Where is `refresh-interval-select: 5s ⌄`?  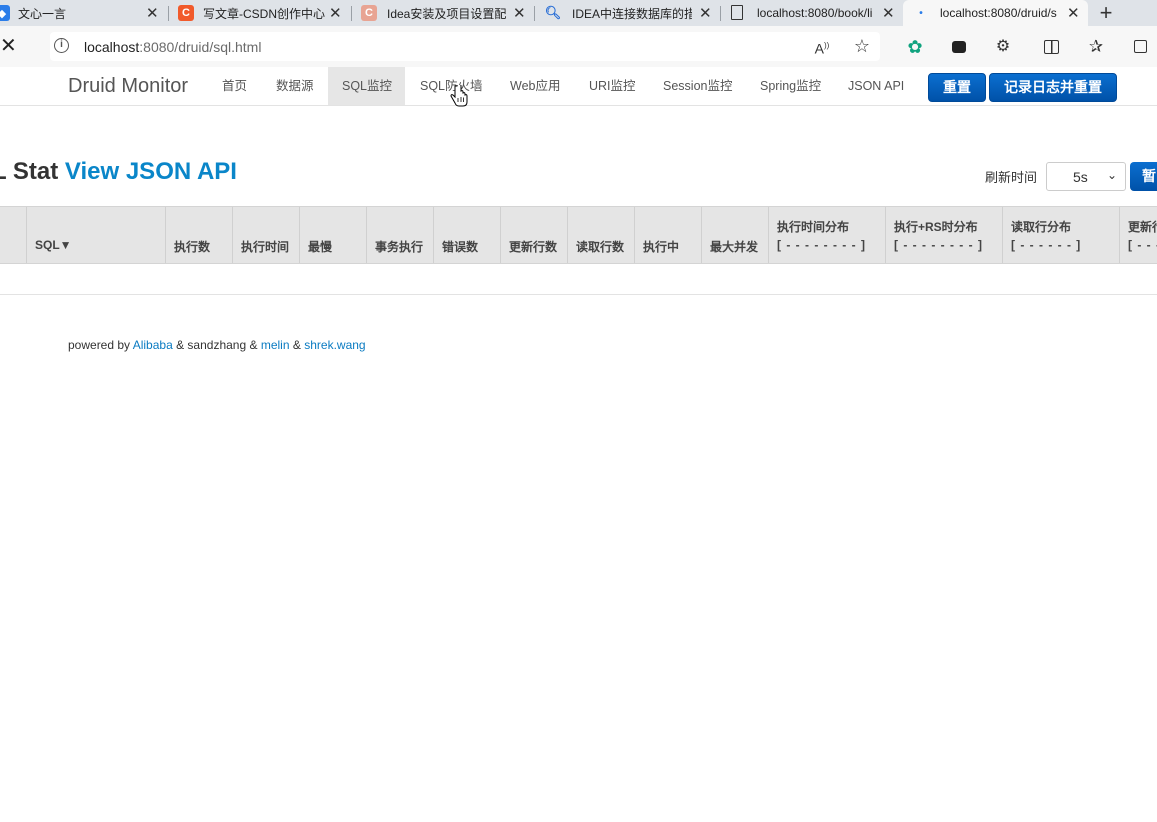
refresh-interval-select: 5s ⌄ is located at coordinates (1086, 176).